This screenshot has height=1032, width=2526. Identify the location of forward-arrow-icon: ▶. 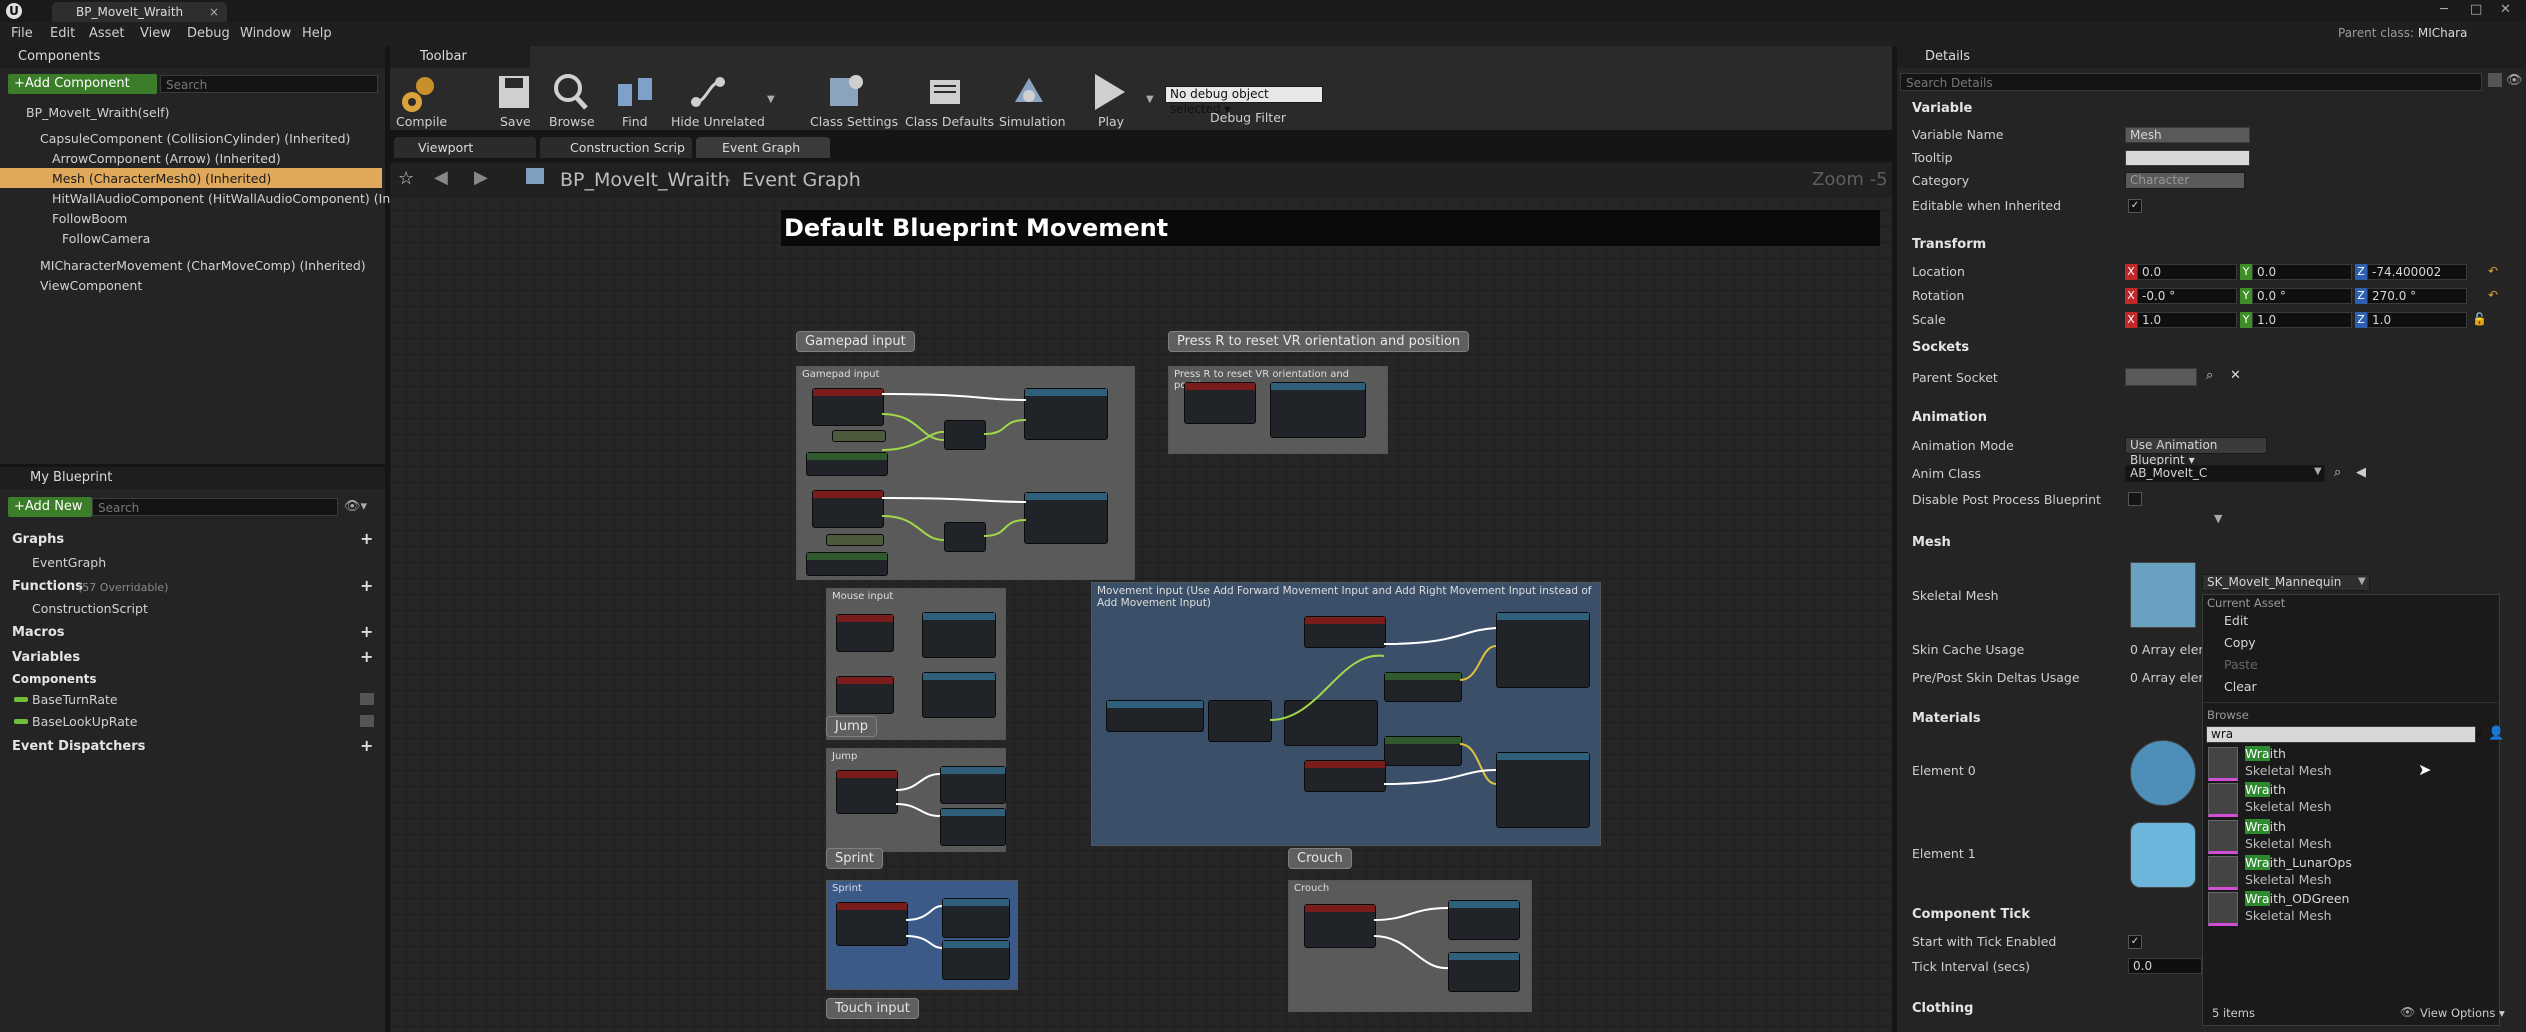
(481, 177).